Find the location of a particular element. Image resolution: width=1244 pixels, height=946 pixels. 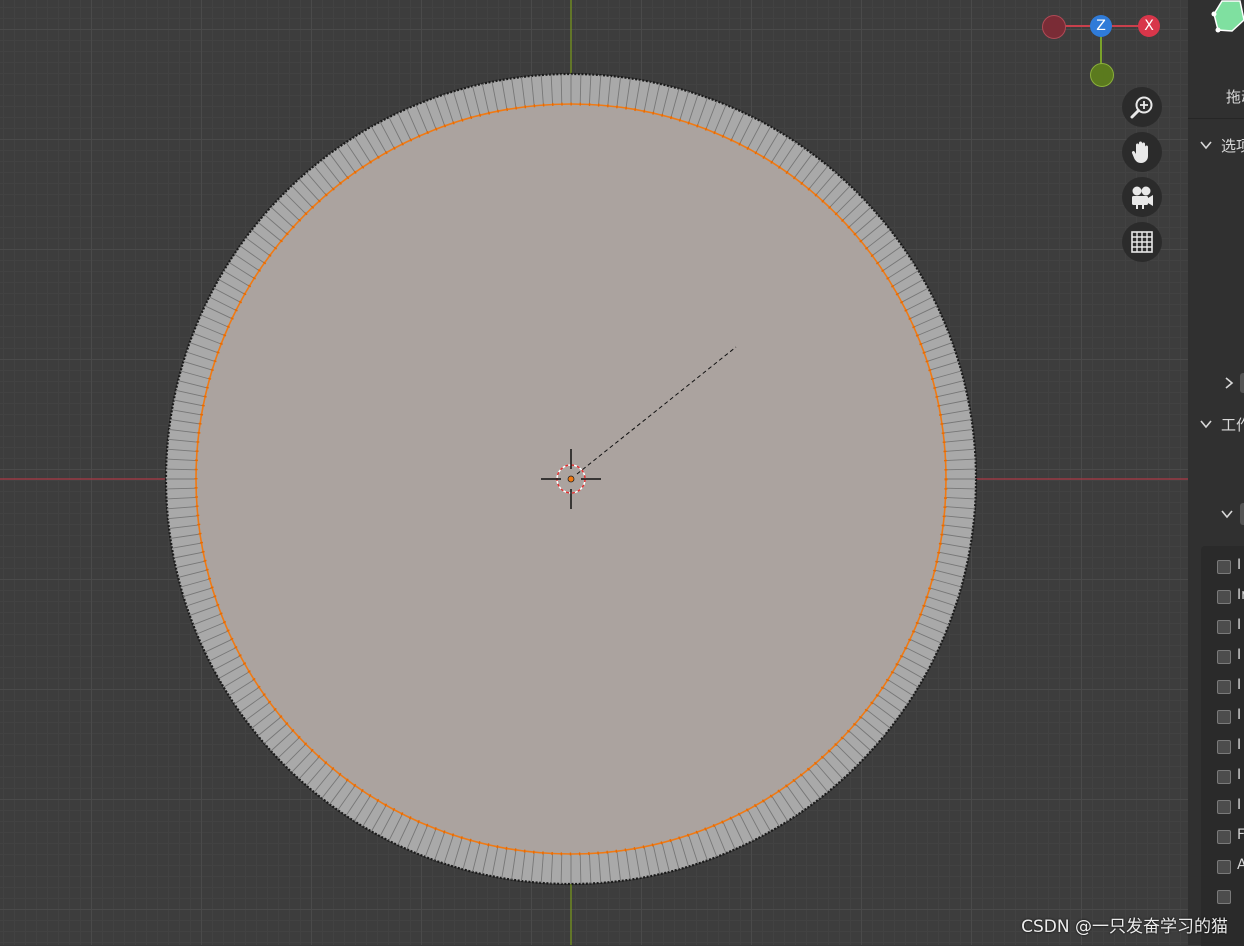

tool-hint-text: 拖动 is located at coordinates (1235, 97).